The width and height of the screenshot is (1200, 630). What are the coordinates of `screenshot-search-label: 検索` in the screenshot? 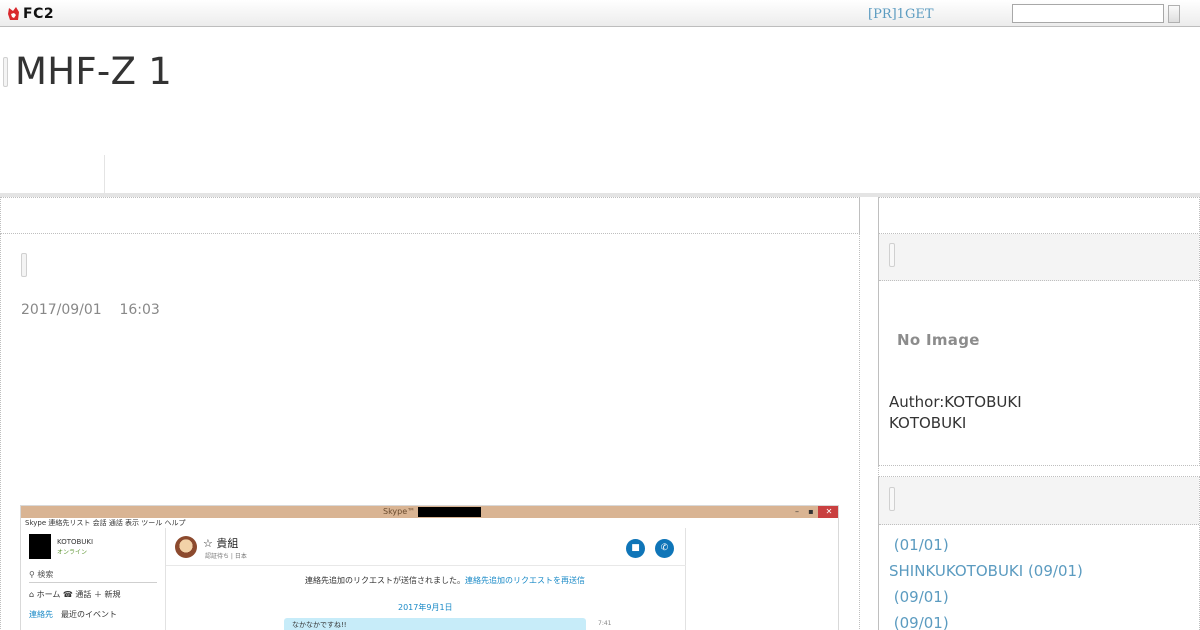 It's located at (45, 574).